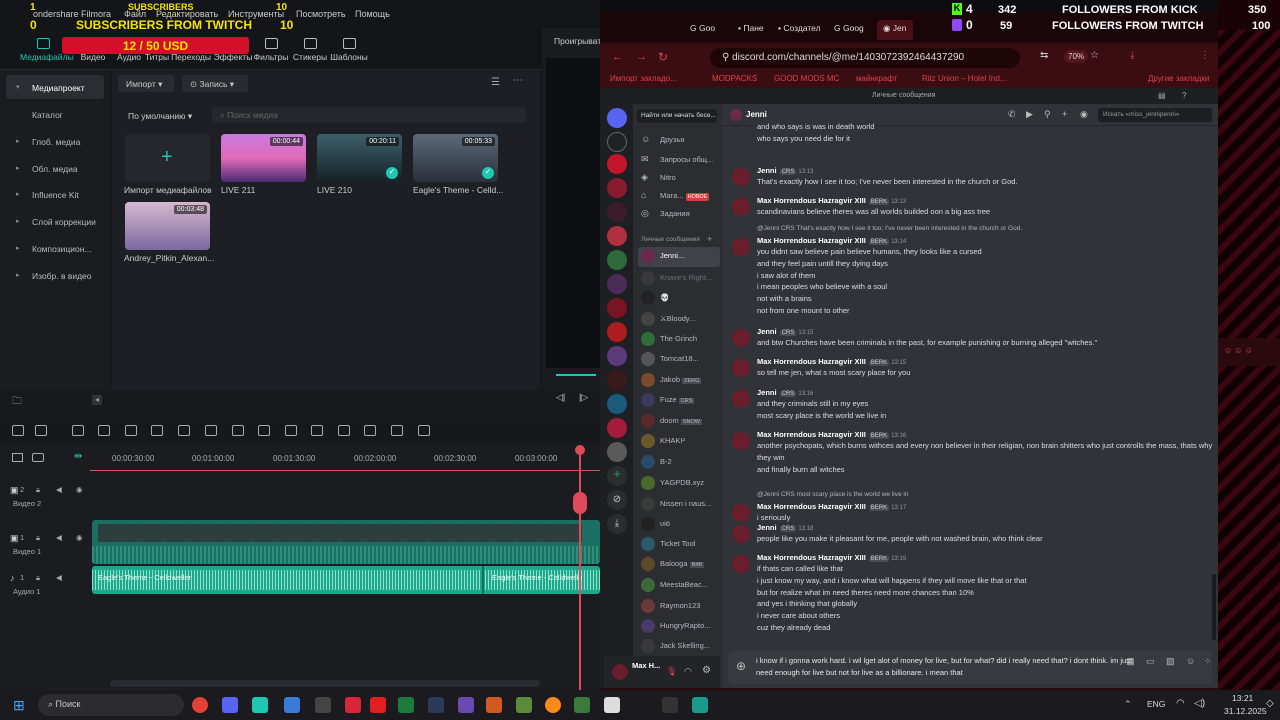 Image resolution: width=1280 pixels, height=720 pixels. What do you see at coordinates (580, 450) in the screenshot?
I see `playhead-top` at bounding box center [580, 450].